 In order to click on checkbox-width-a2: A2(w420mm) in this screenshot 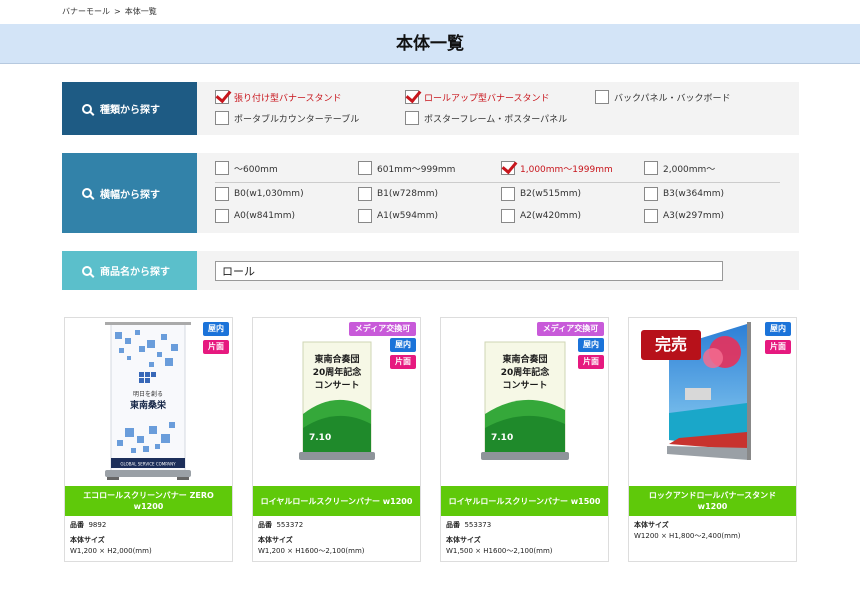, I will do `click(541, 216)`.